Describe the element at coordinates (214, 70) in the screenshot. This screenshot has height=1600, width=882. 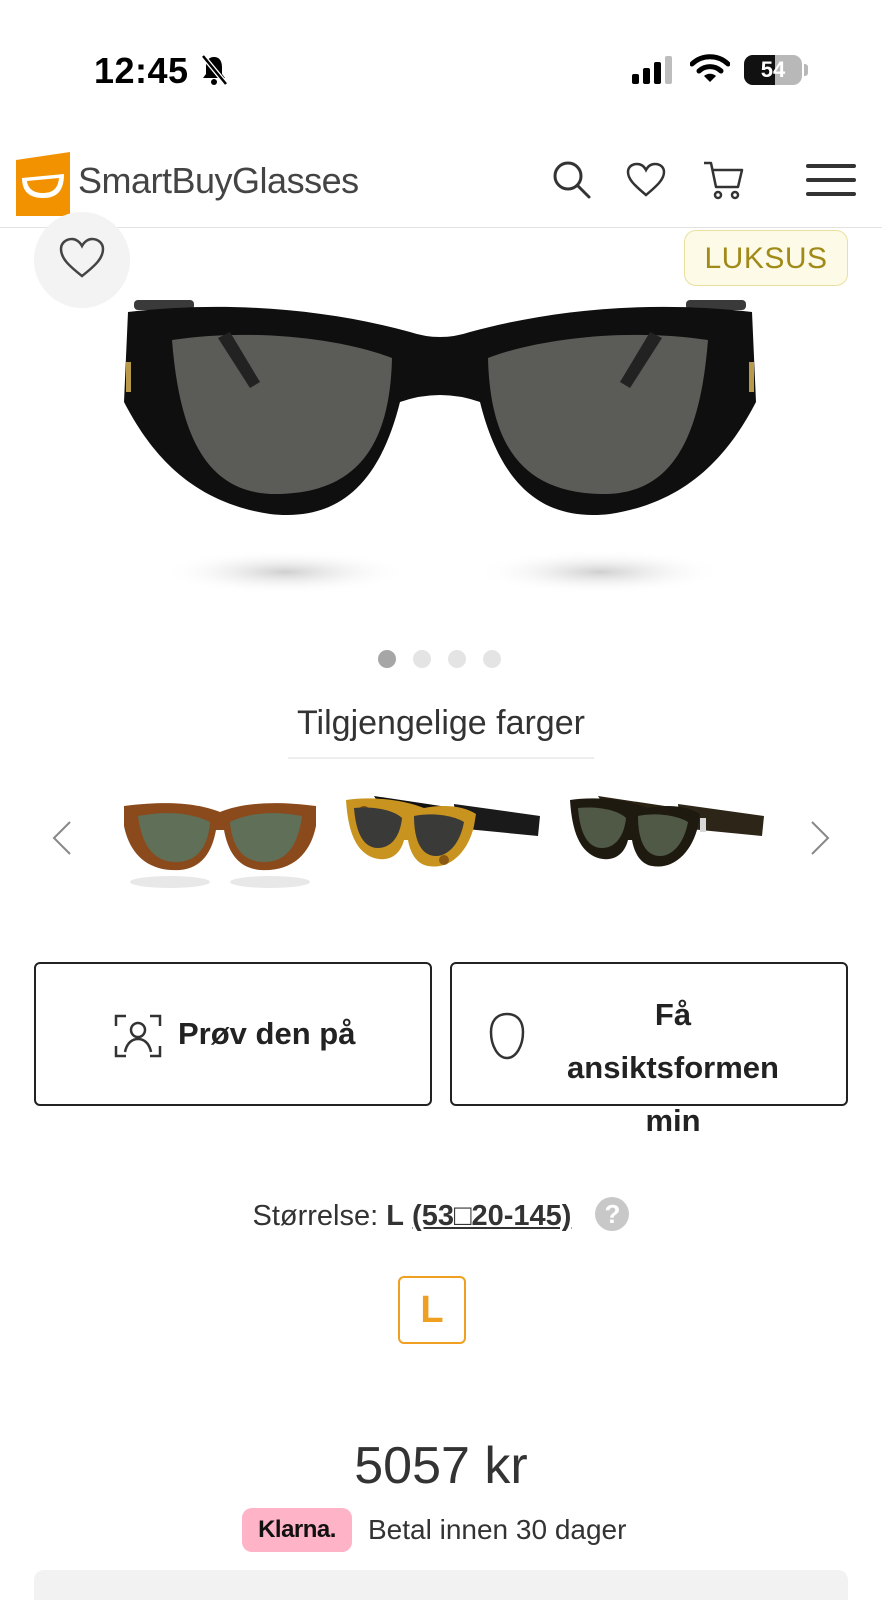
I see `bell-slash-icon` at that location.